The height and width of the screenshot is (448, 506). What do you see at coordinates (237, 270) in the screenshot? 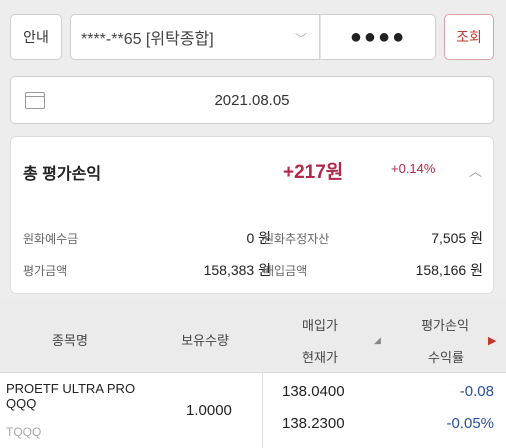
I see `valuation-value: 158,383 원` at bounding box center [237, 270].